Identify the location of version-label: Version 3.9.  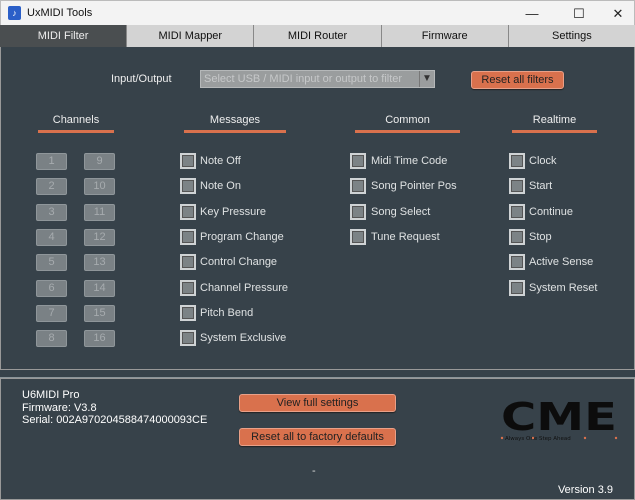
(585, 490).